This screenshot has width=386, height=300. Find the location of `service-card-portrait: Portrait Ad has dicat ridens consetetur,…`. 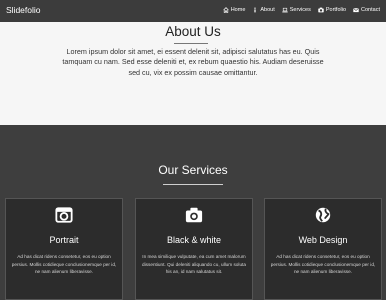

service-card-portrait: Portrait Ad has dicat ridens consetetur,… is located at coordinates (64, 249).